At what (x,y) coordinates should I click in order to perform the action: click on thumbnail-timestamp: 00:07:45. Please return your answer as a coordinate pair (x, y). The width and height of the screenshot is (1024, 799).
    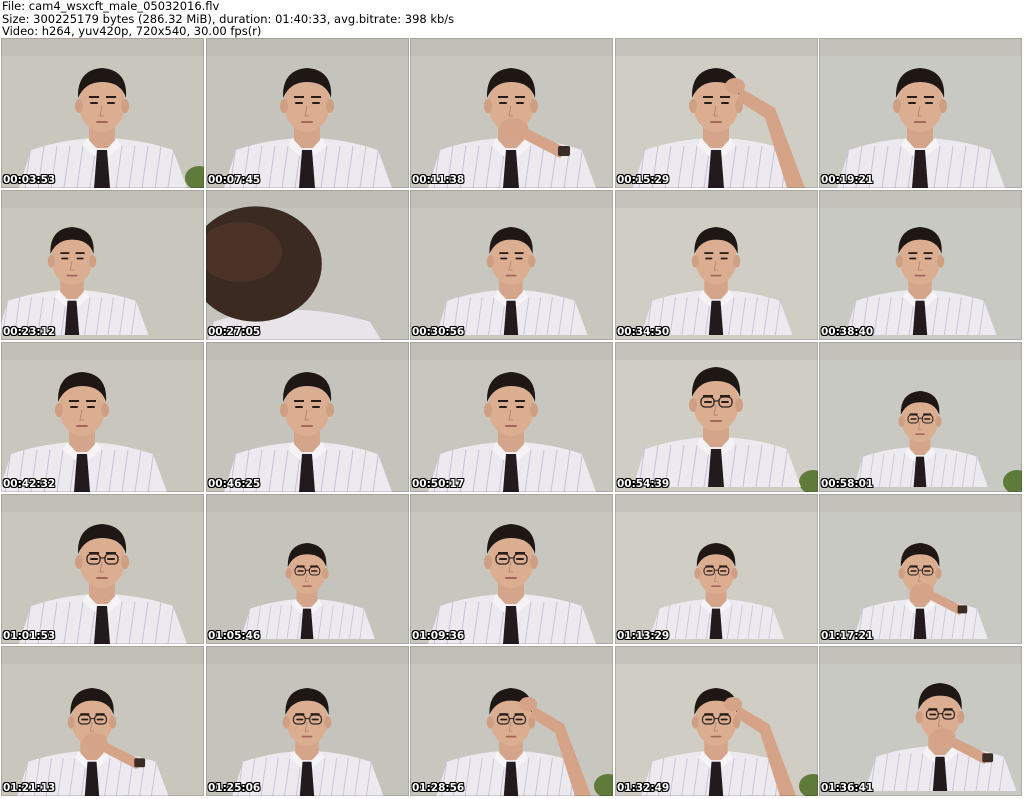
    Looking at the image, I should click on (234, 180).